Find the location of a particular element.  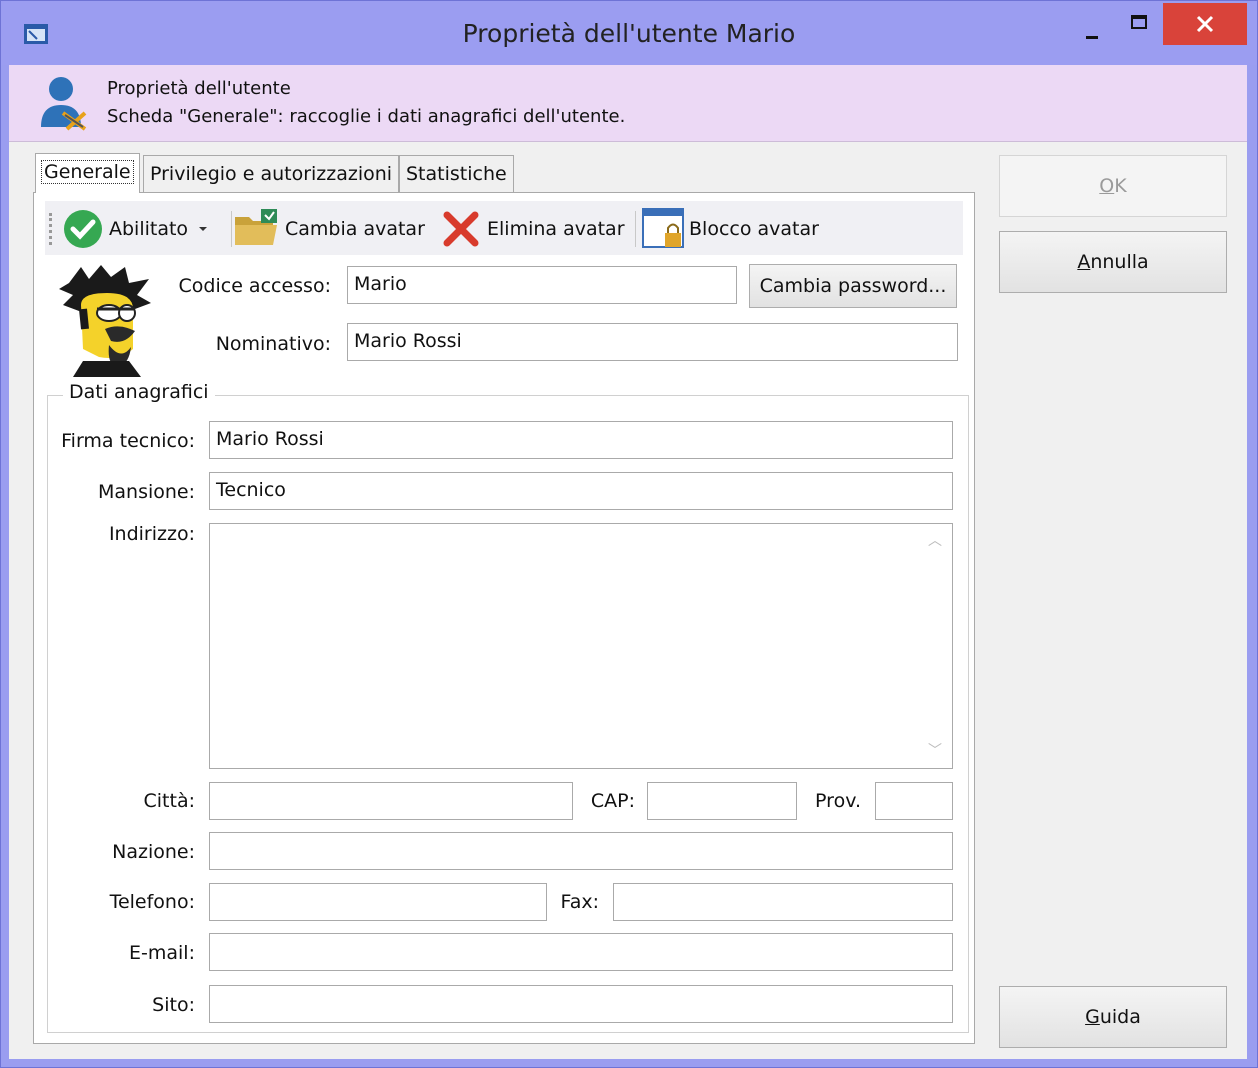

tab-generale: Generale is located at coordinates (87, 173).